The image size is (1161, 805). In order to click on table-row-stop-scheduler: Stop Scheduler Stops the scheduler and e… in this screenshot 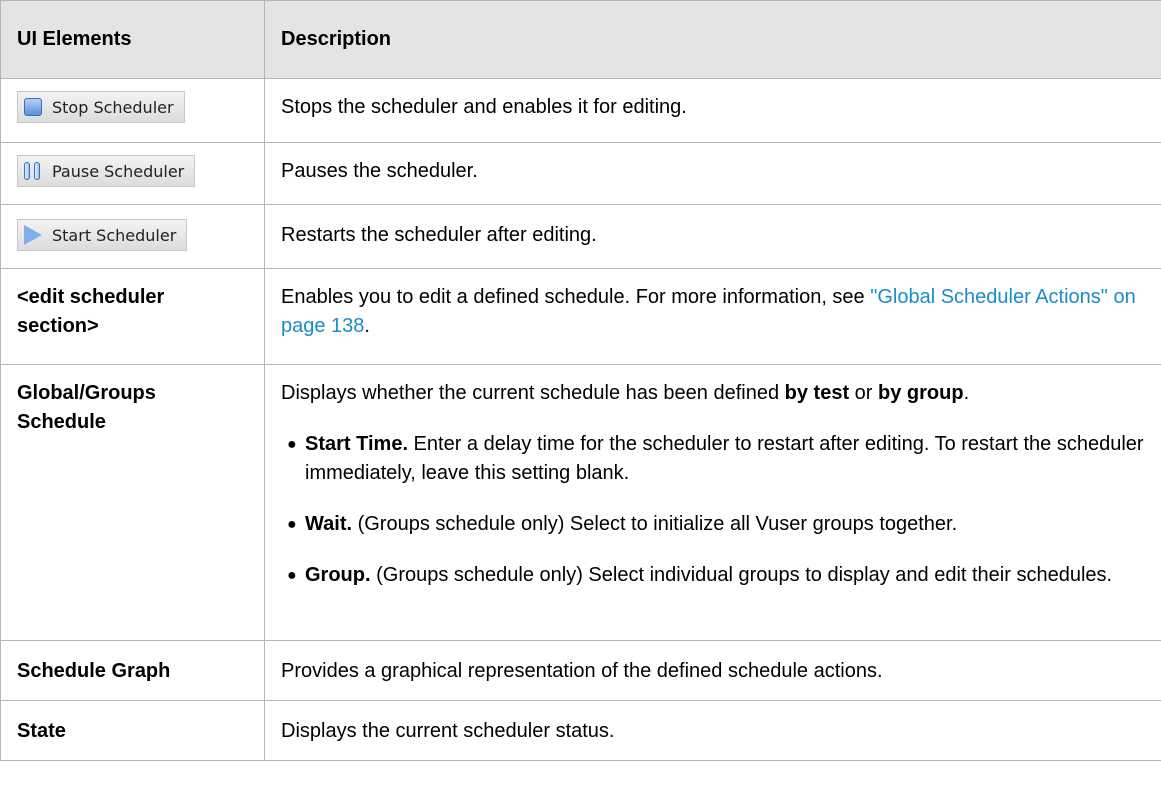, I will do `click(580, 110)`.